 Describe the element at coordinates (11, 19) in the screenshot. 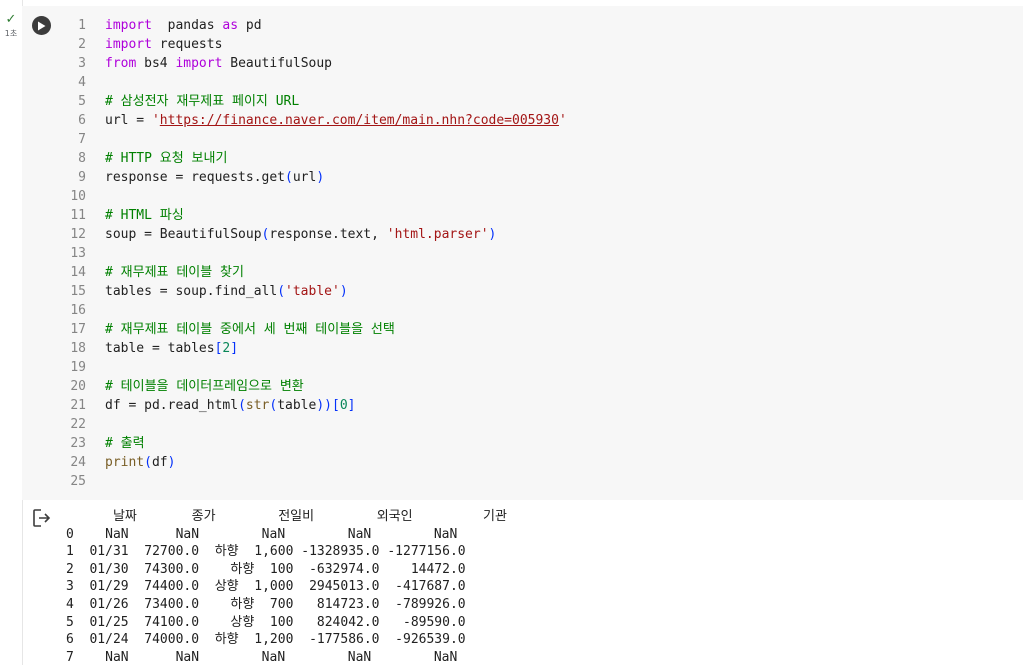

I see `check-icon: ✓` at that location.